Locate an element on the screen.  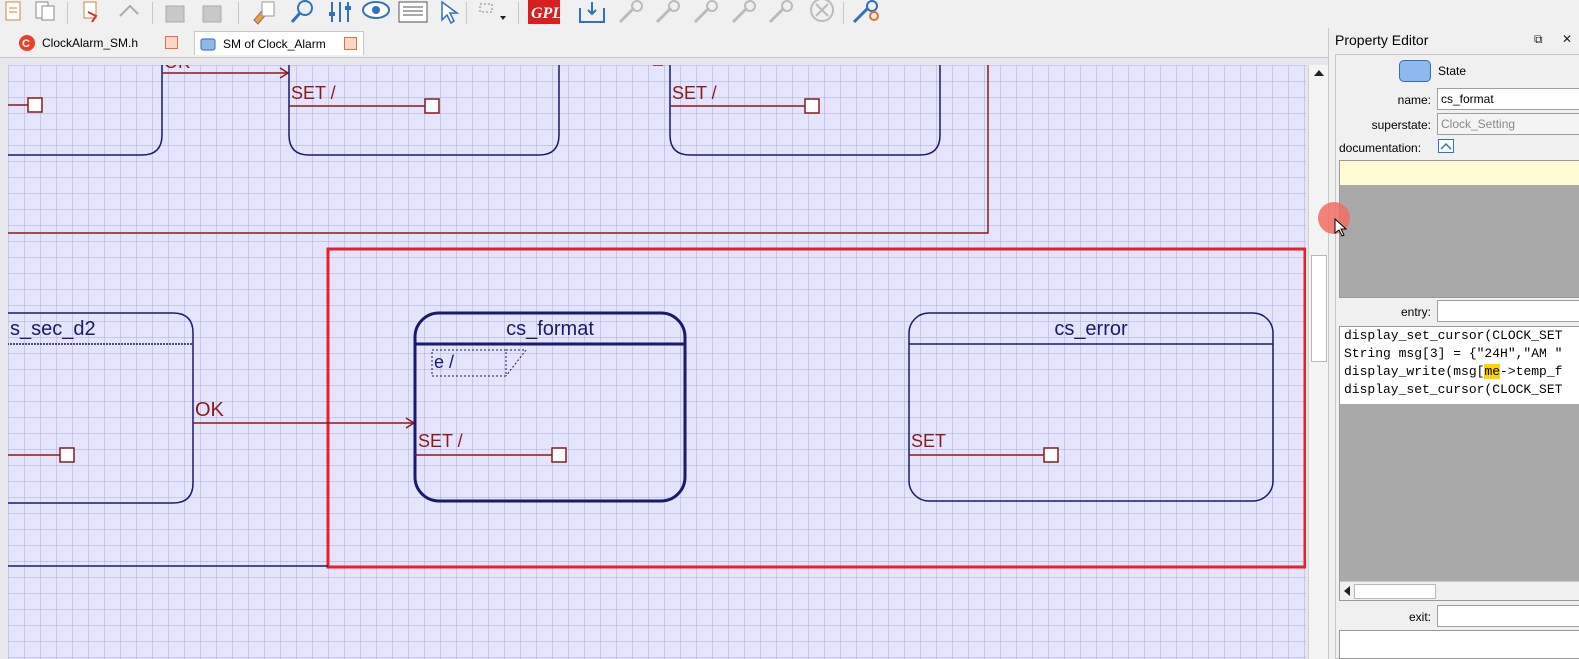
superstate-label: superstate: is located at coordinates (1401, 125).